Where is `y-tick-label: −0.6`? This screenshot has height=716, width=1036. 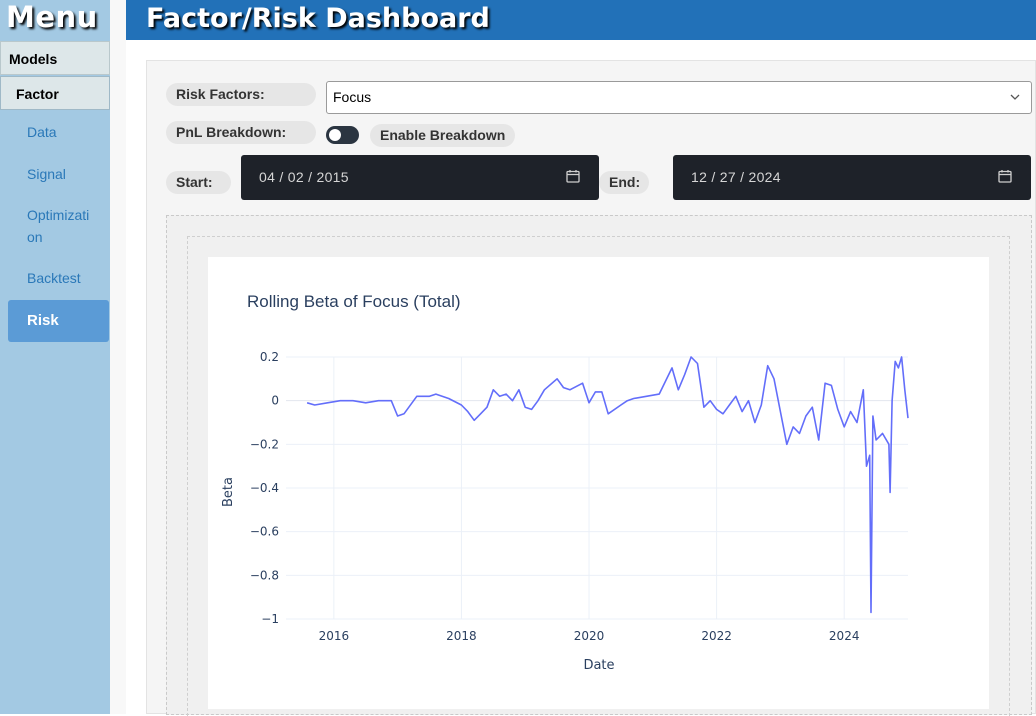
y-tick-label: −0.6 is located at coordinates (264, 532).